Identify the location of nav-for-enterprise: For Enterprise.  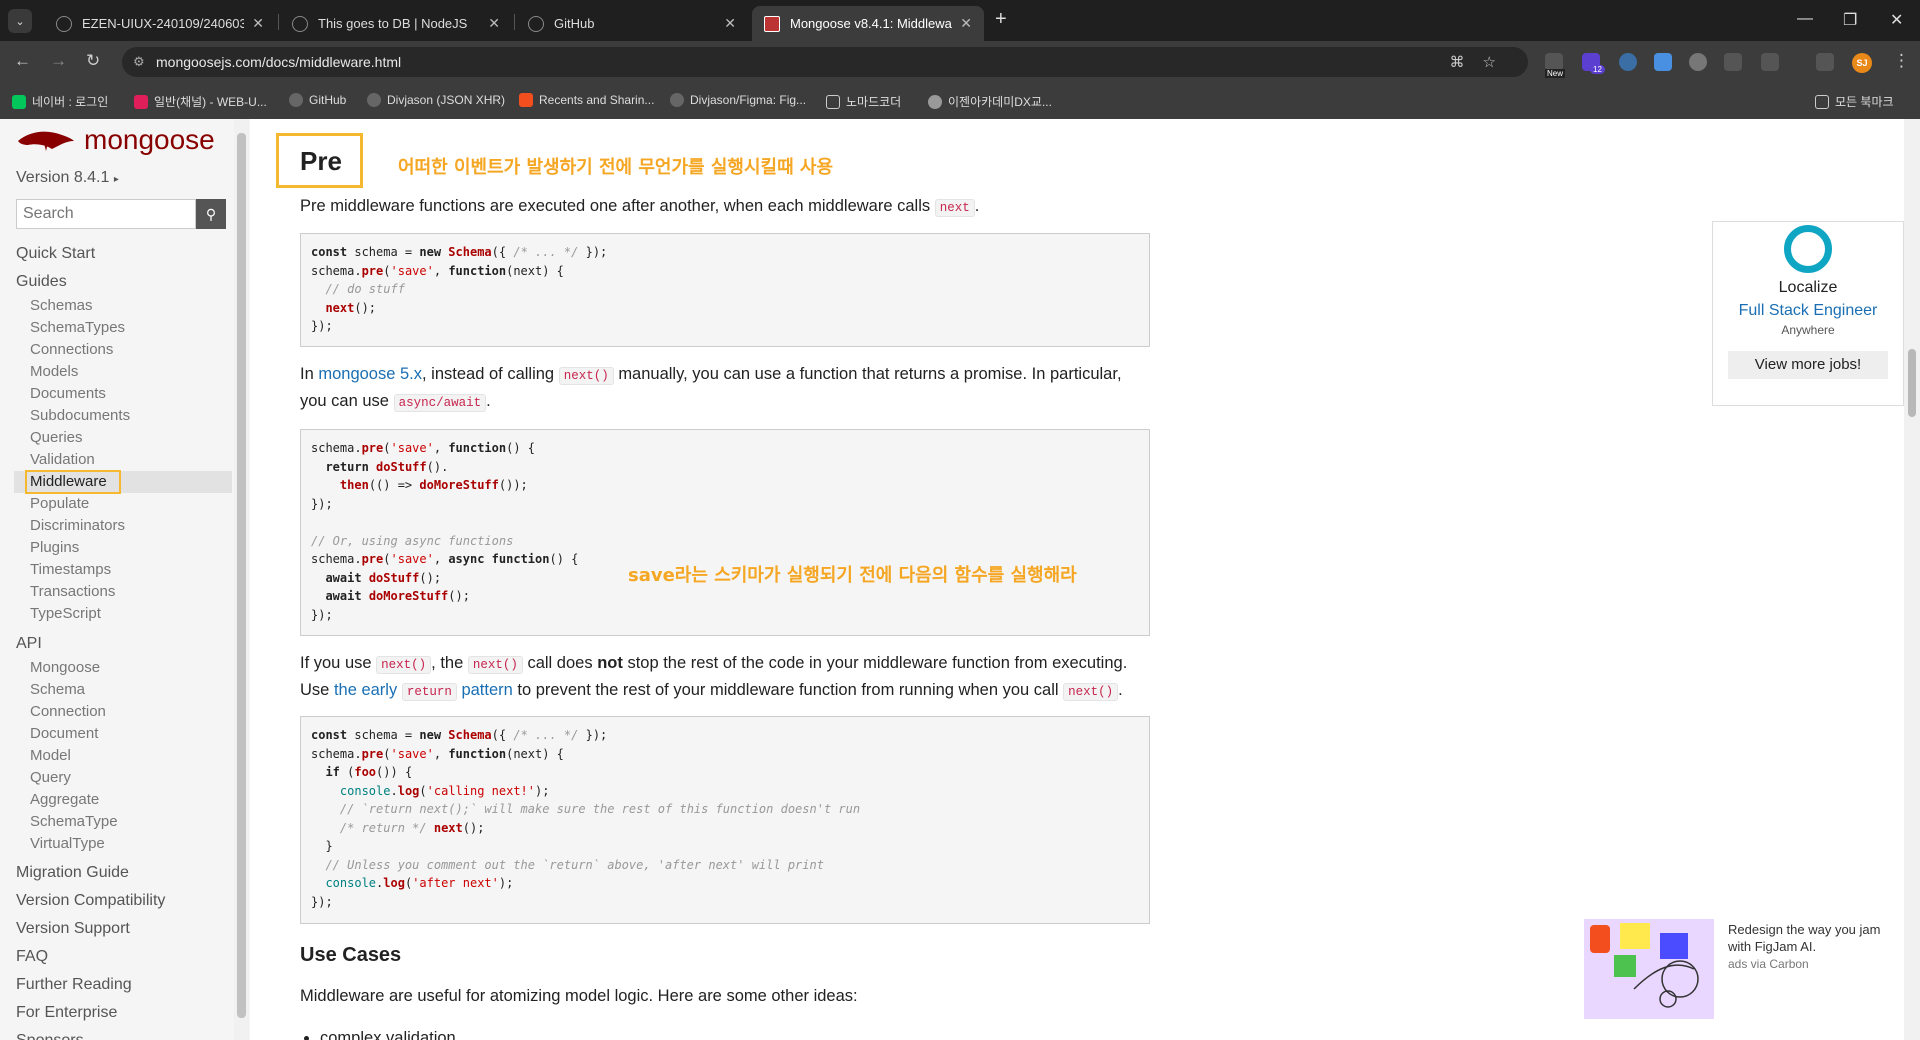
(66, 1013).